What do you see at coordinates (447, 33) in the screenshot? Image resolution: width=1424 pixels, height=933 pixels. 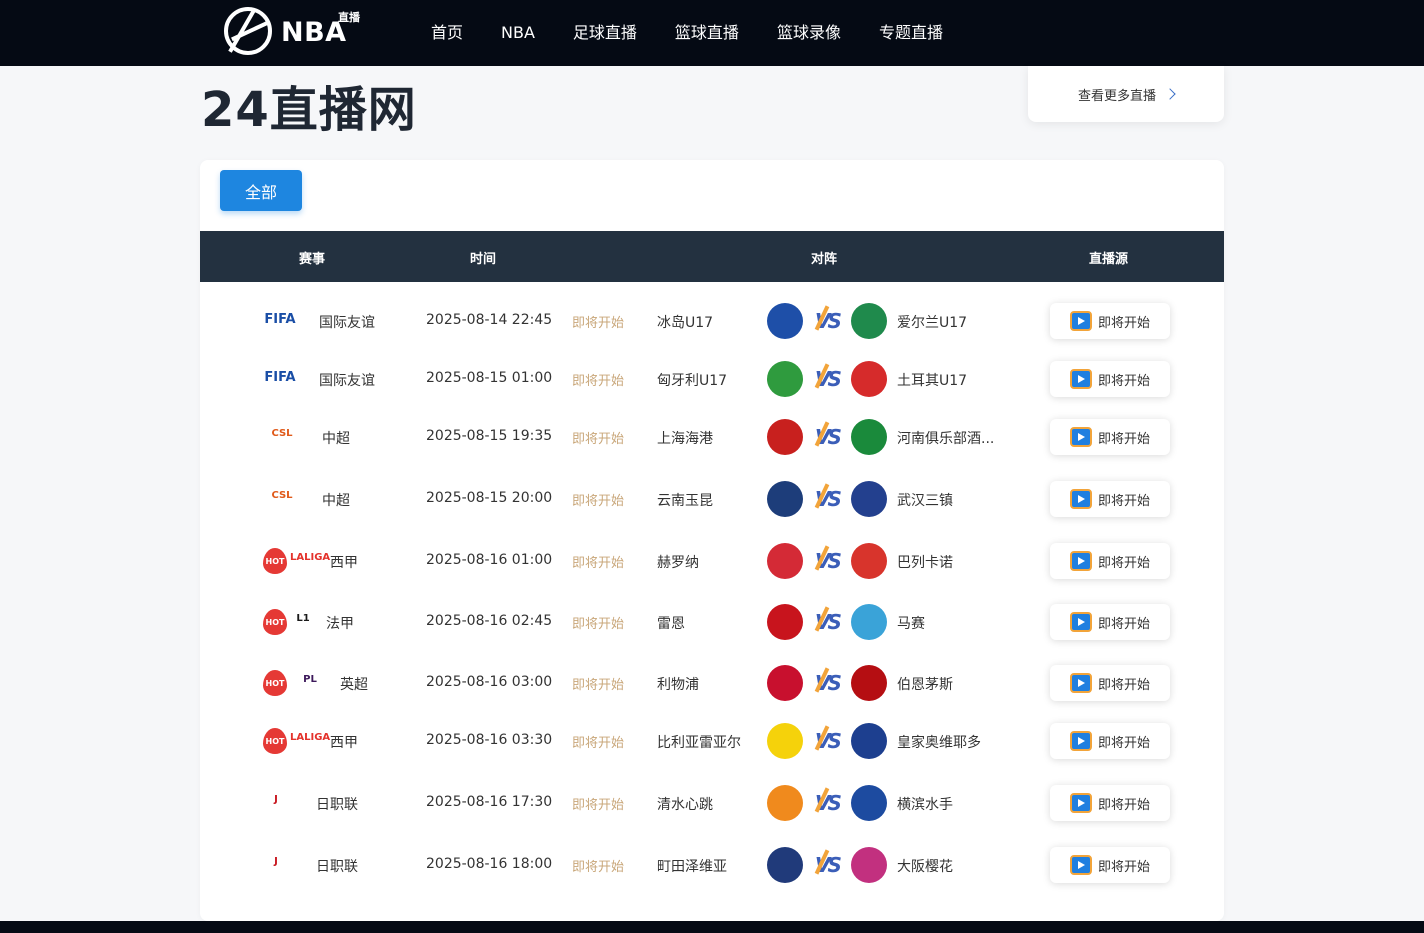 I see `nav-home: 首页` at bounding box center [447, 33].